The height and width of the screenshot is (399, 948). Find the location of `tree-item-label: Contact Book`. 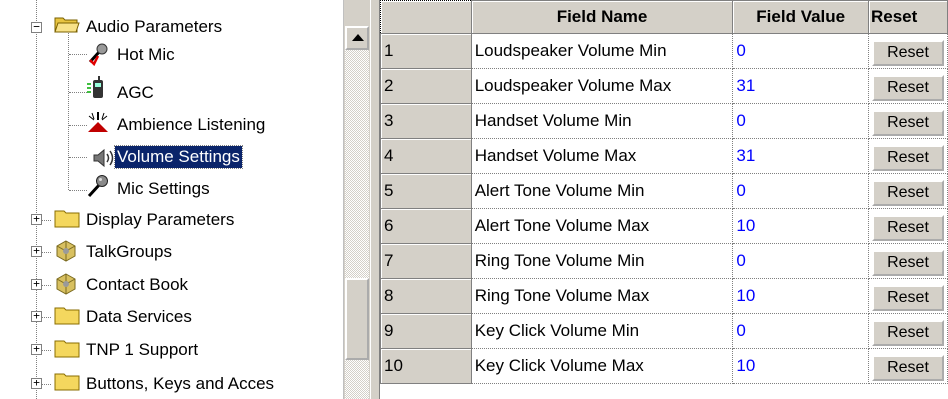

tree-item-label: Contact Book is located at coordinates (137, 284).